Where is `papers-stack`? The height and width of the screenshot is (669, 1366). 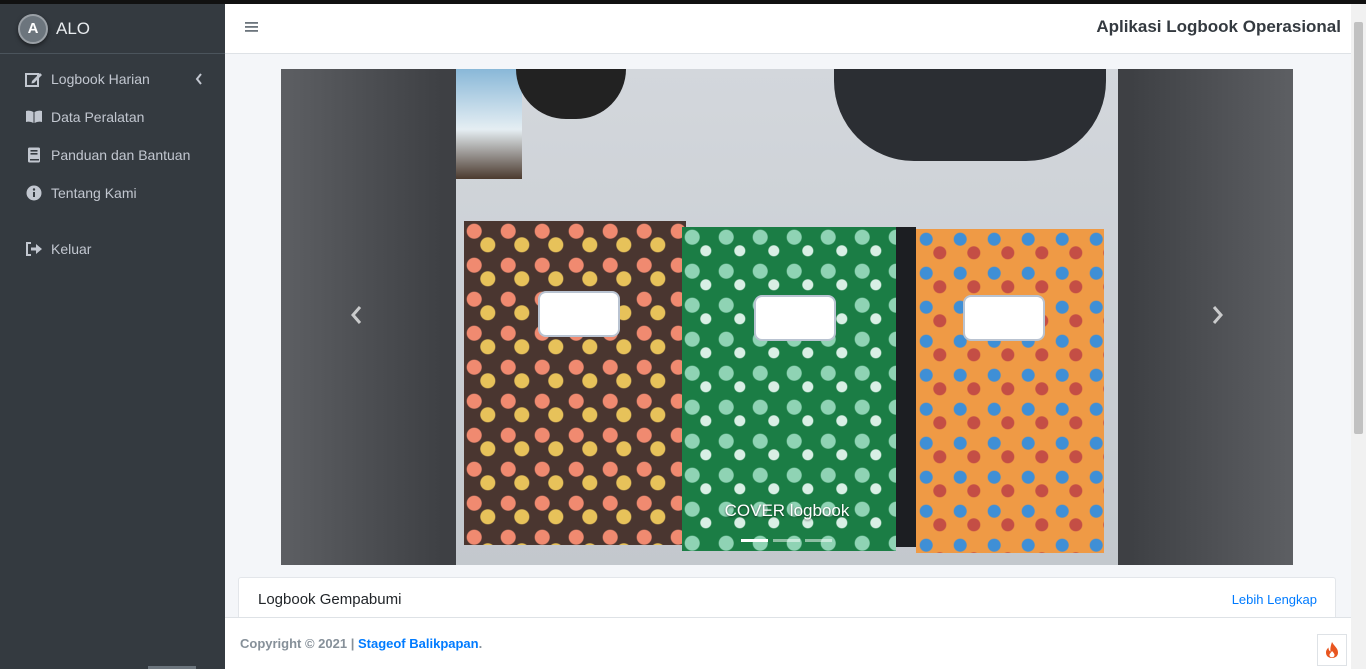 papers-stack is located at coordinates (489, 124).